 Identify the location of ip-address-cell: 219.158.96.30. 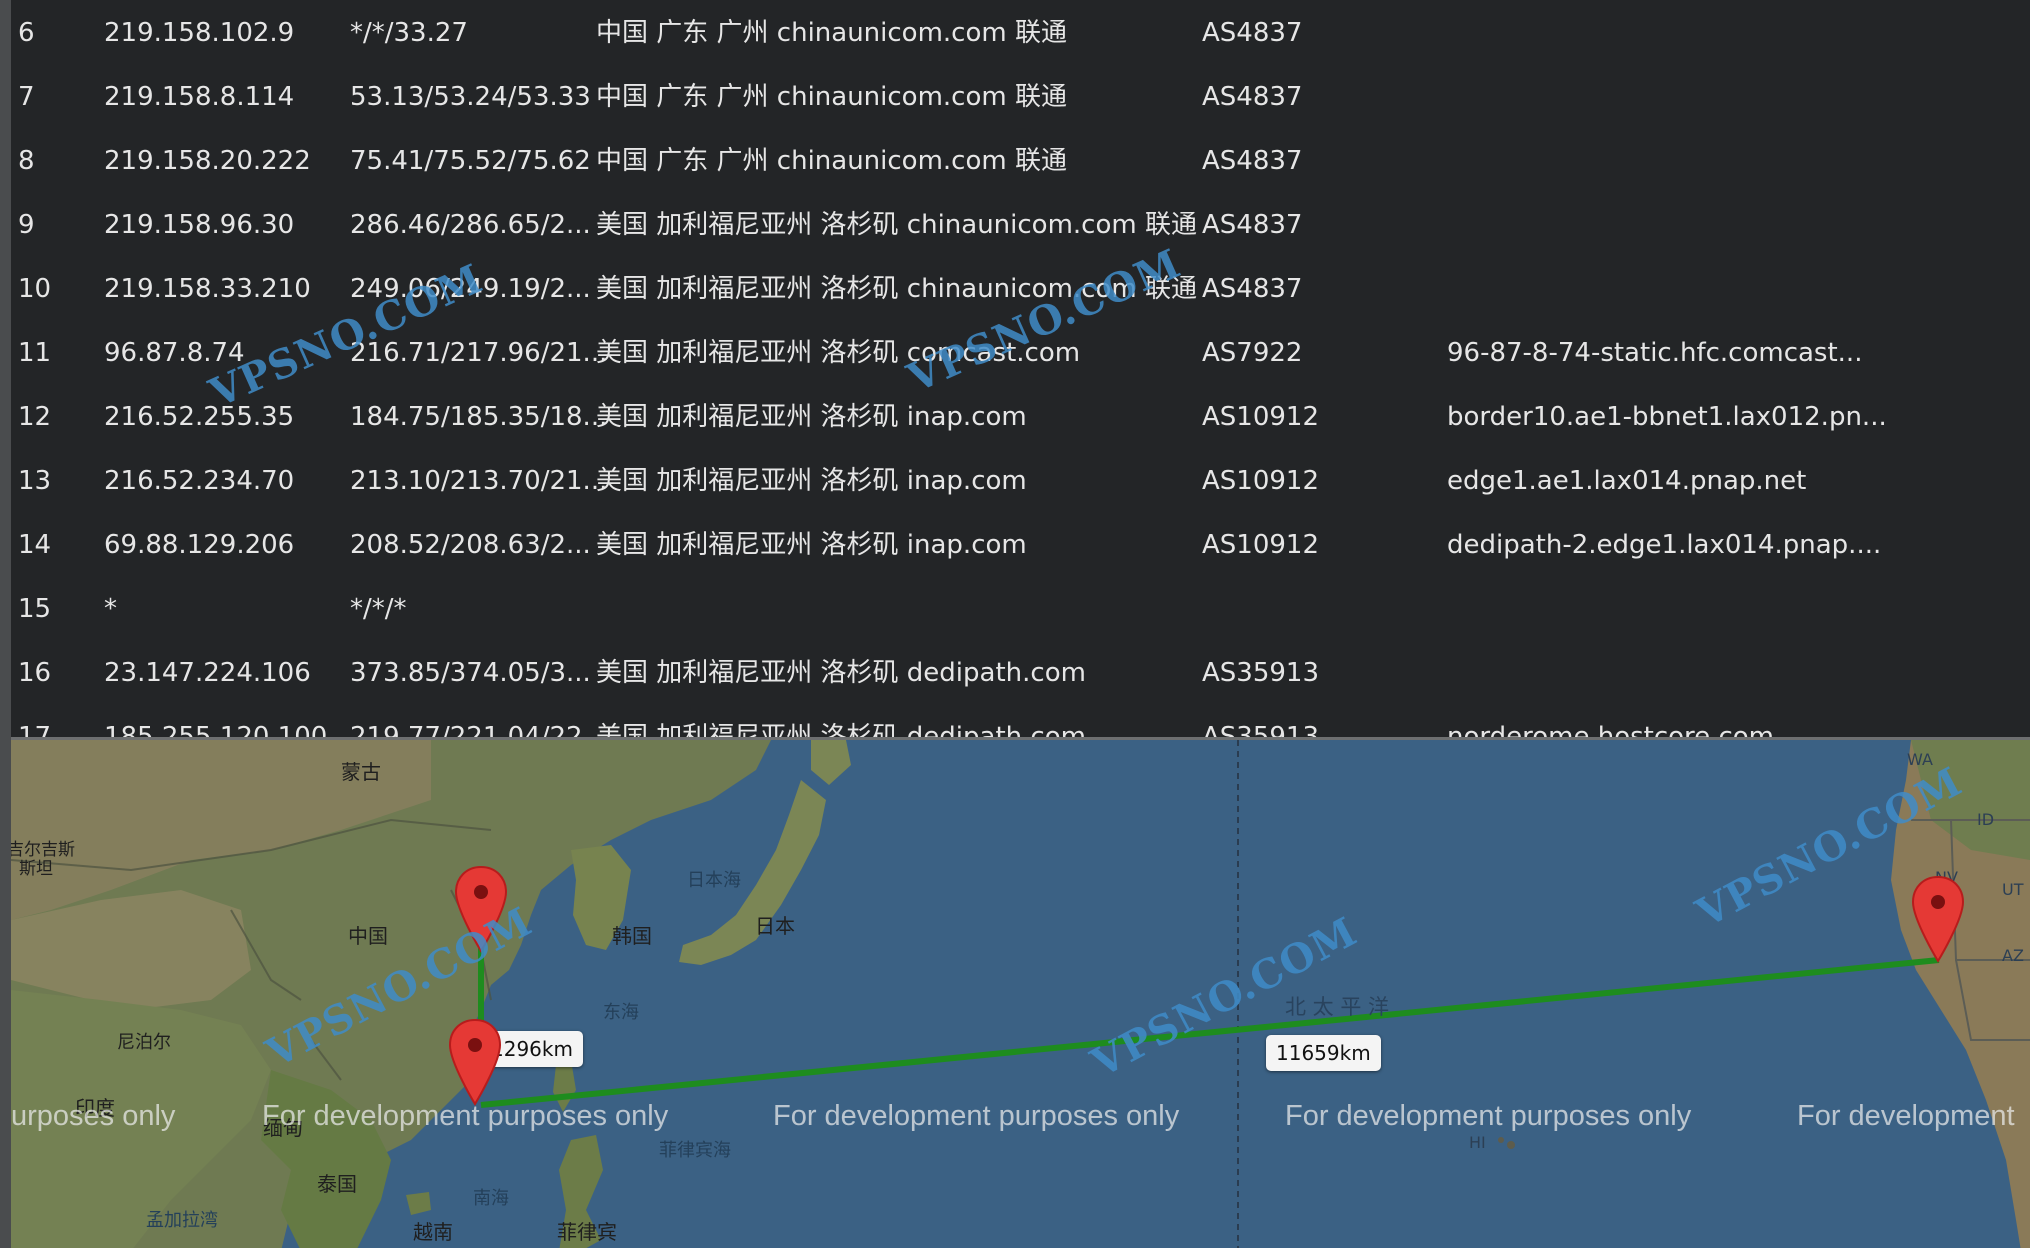
(199, 225).